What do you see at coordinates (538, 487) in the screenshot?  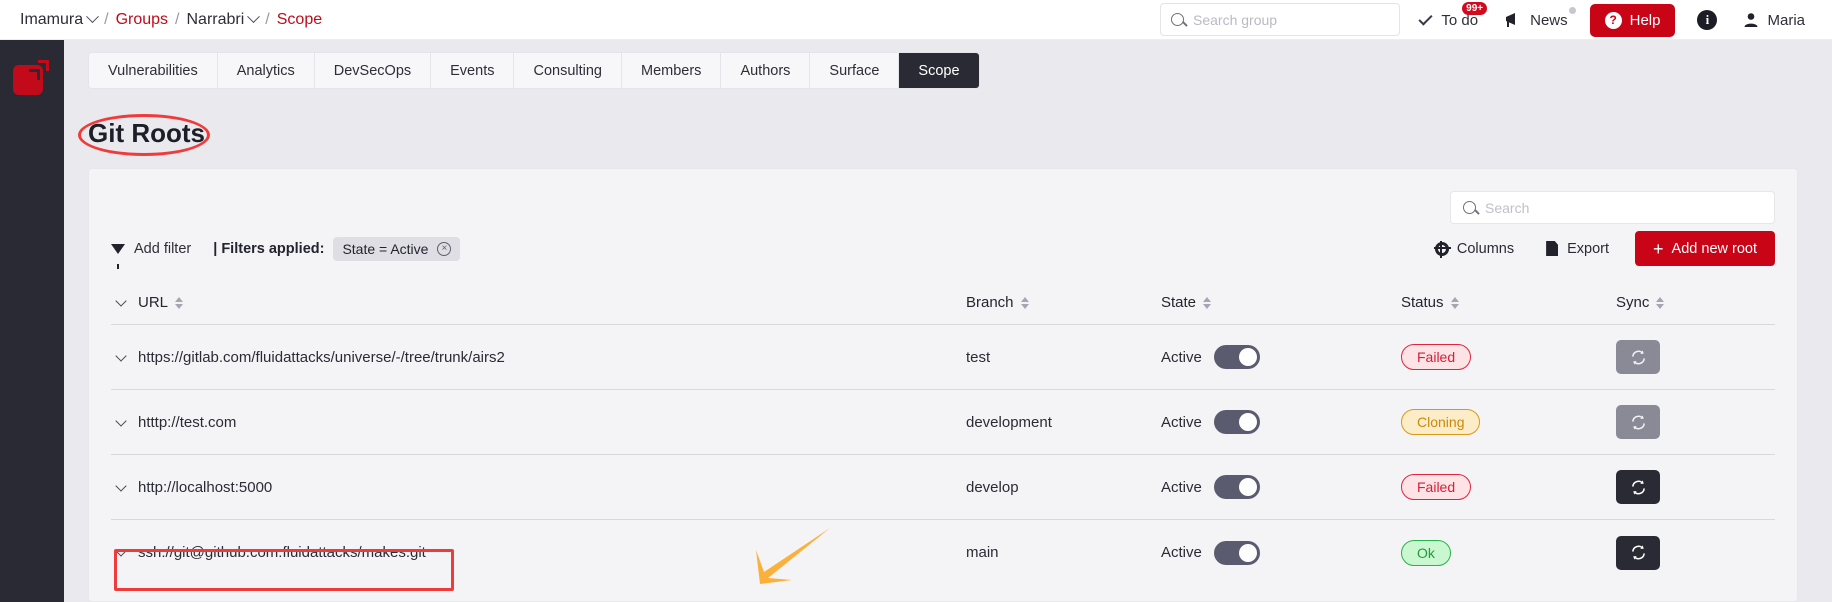 I see `cell-url: http://localhost:5000` at bounding box center [538, 487].